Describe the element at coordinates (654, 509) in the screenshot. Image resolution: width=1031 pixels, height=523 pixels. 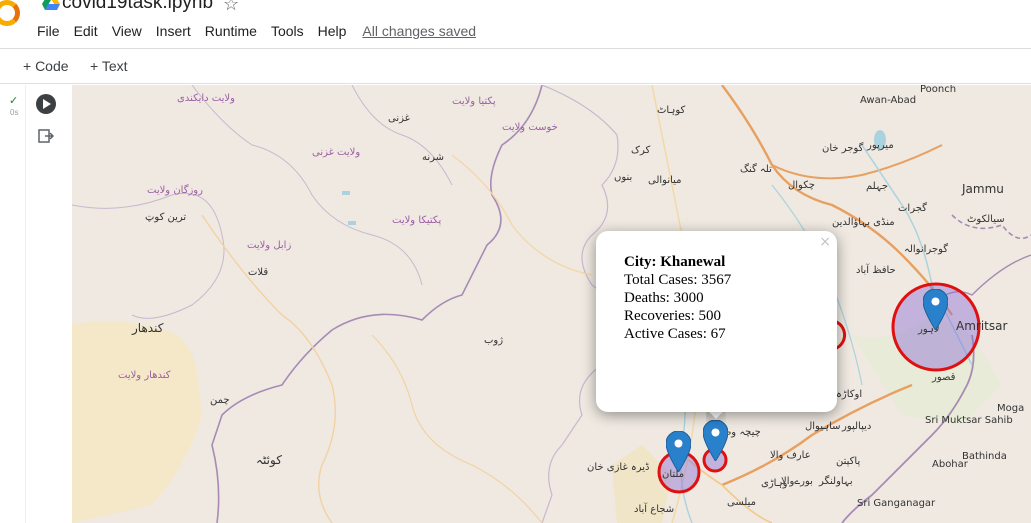
I see `map-label: شجاع آباد` at that location.